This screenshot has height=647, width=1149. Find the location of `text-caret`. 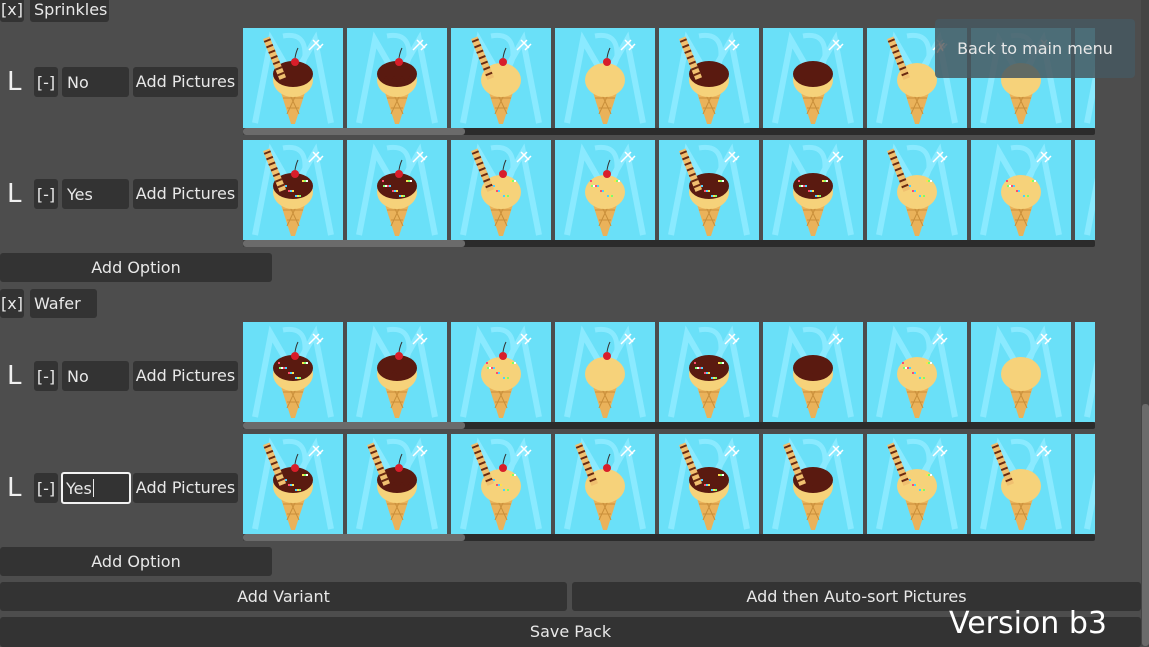

text-caret is located at coordinates (93, 488).